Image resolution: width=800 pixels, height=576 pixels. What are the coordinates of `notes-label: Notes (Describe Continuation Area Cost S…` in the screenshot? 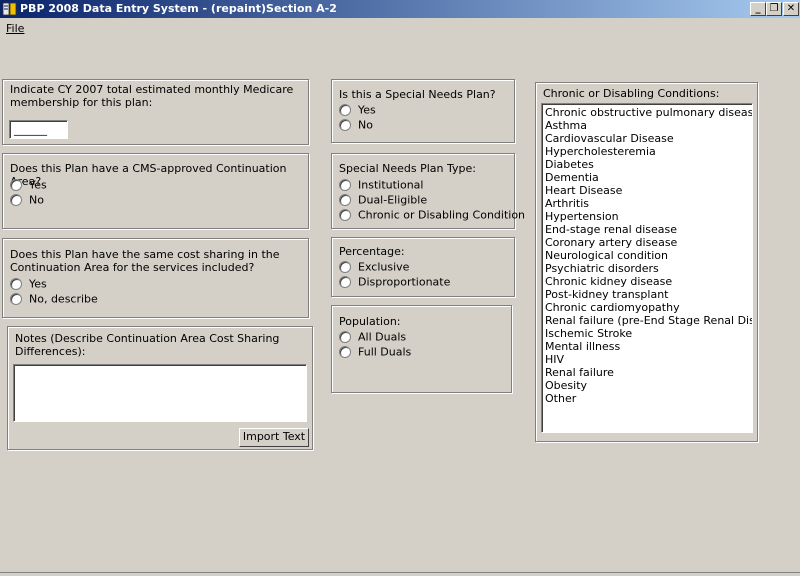 It's located at (147, 345).